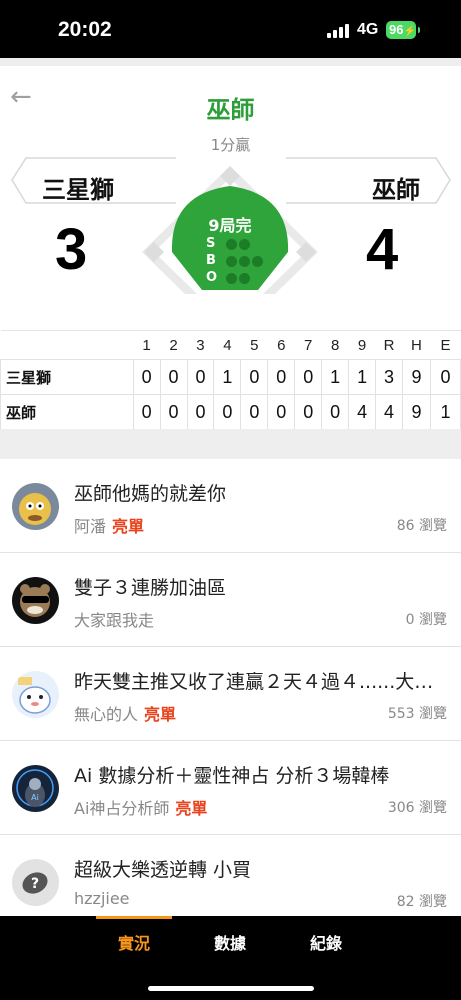 The image size is (461, 1000). Describe the element at coordinates (90, 526) in the screenshot. I see `author-name: 阿潘` at that location.